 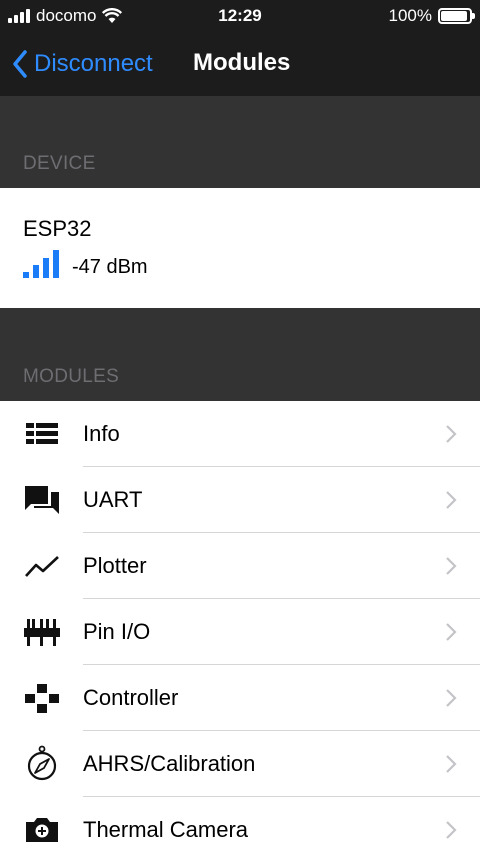 What do you see at coordinates (57, 228) in the screenshot?
I see `device-name: ESP32` at bounding box center [57, 228].